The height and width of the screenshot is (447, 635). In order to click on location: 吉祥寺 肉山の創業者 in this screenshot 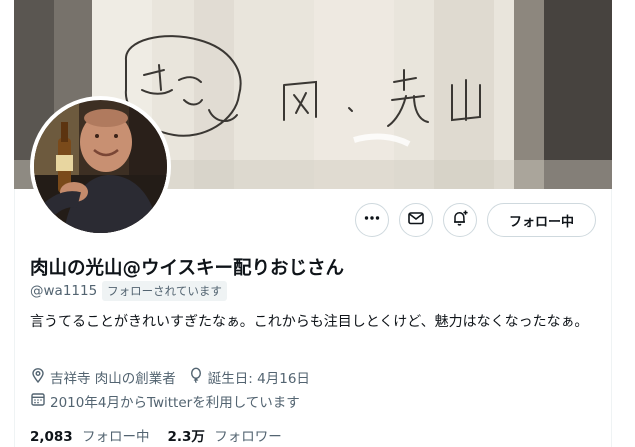, I will do `click(103, 377)`.